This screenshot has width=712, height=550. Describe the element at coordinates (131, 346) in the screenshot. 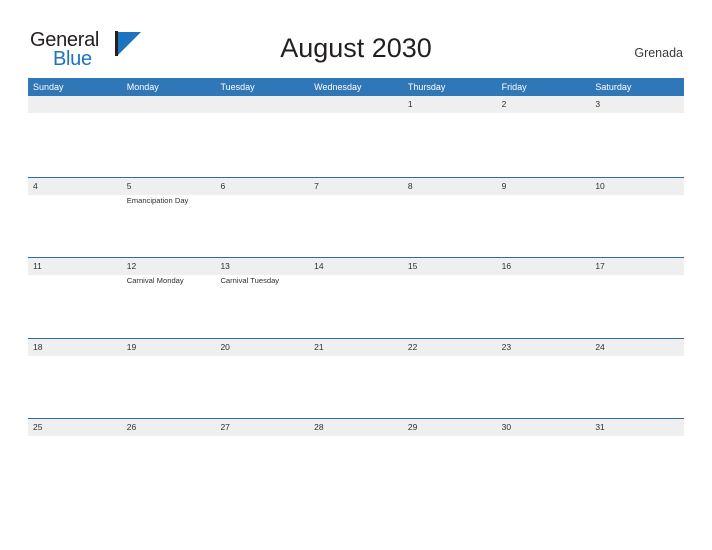

I see `calendar-day-number: 19` at that location.